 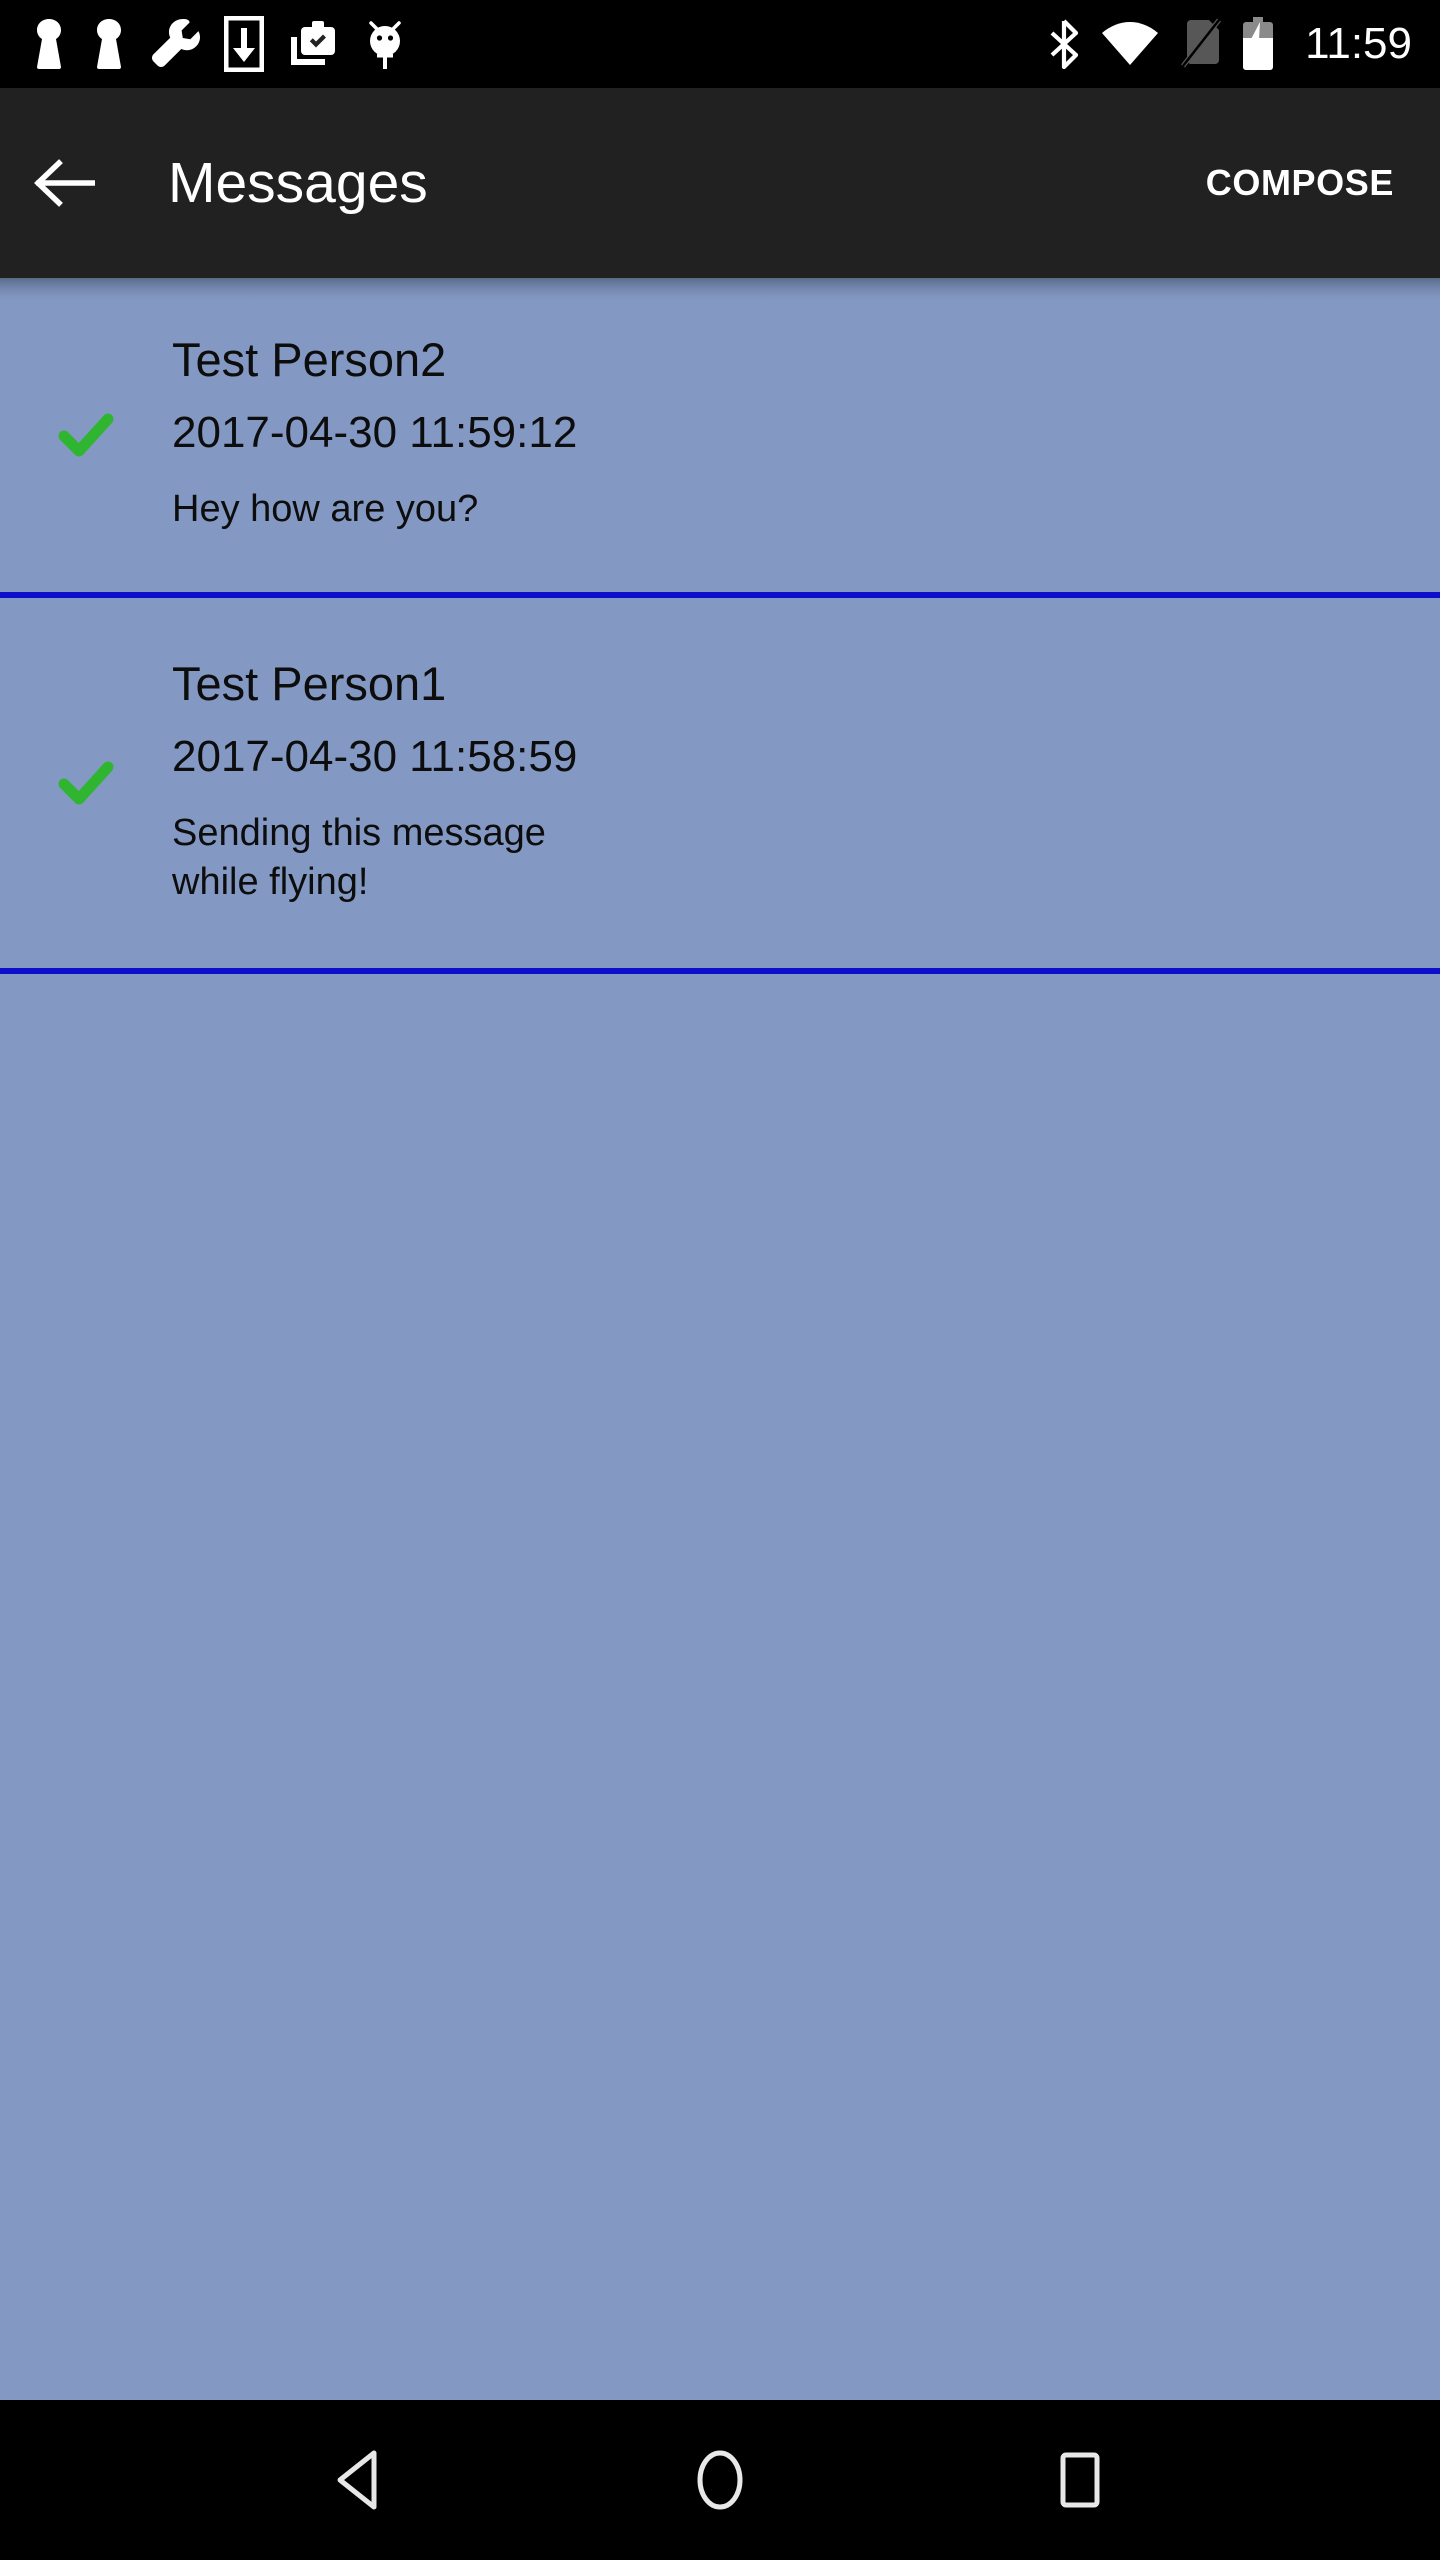 What do you see at coordinates (720, 44) in the screenshot?
I see `status-bar: 11:59` at bounding box center [720, 44].